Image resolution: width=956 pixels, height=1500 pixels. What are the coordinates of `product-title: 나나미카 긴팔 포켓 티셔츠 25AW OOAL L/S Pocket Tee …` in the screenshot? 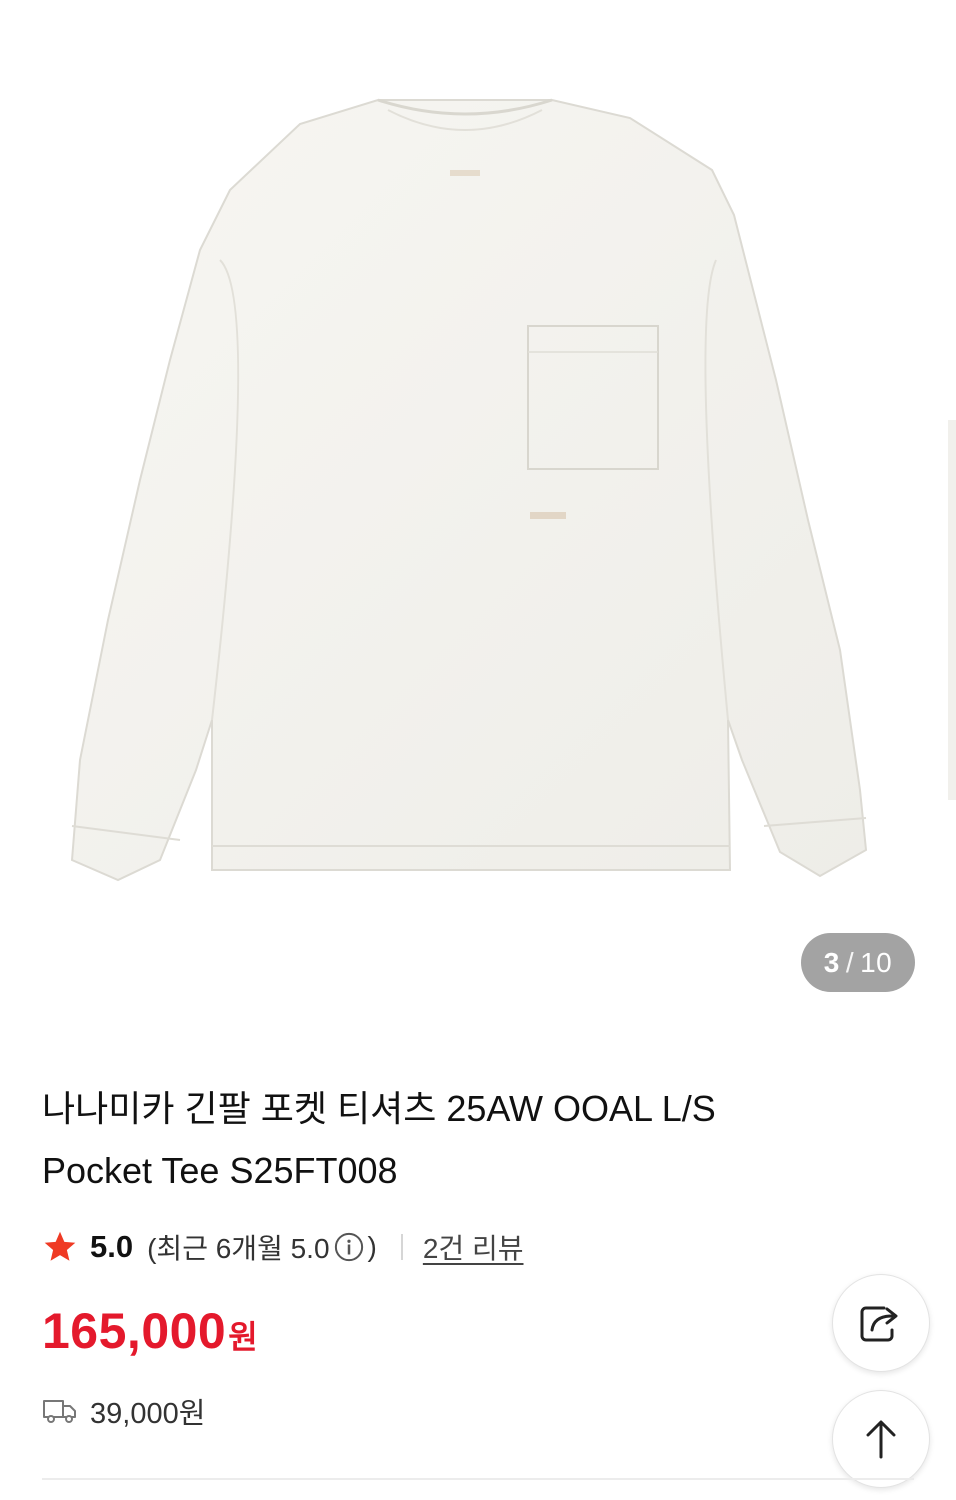 It's located at (379, 1139).